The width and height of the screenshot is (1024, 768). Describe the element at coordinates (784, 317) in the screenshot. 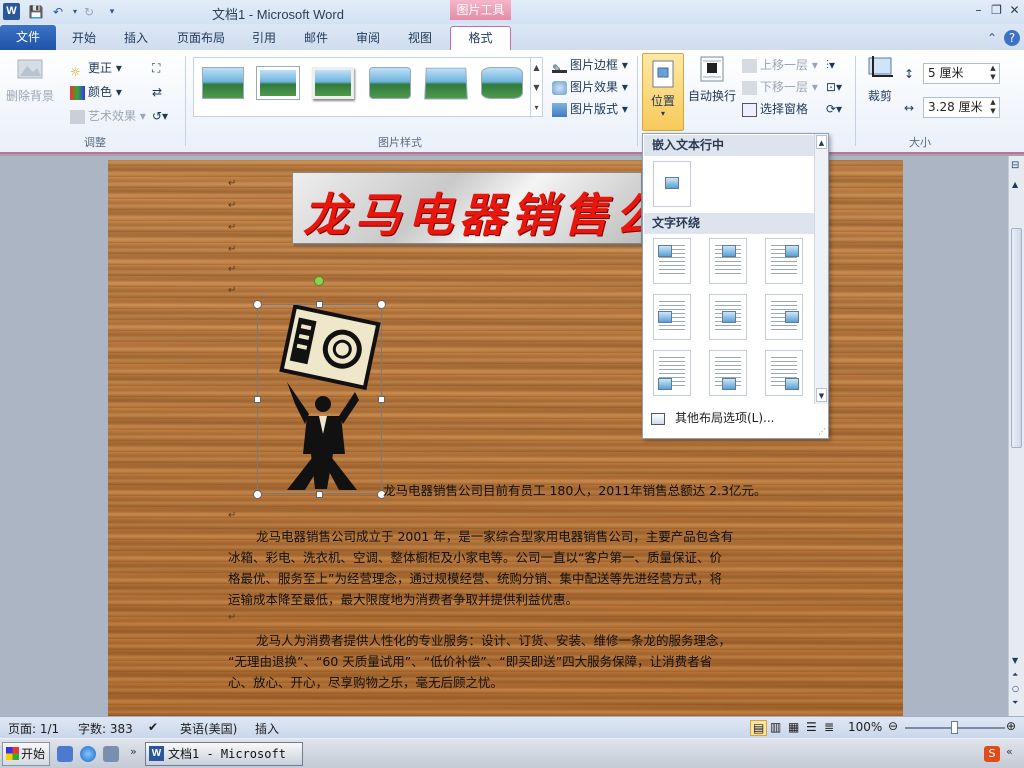

I see `wrap-middle-right-option` at that location.